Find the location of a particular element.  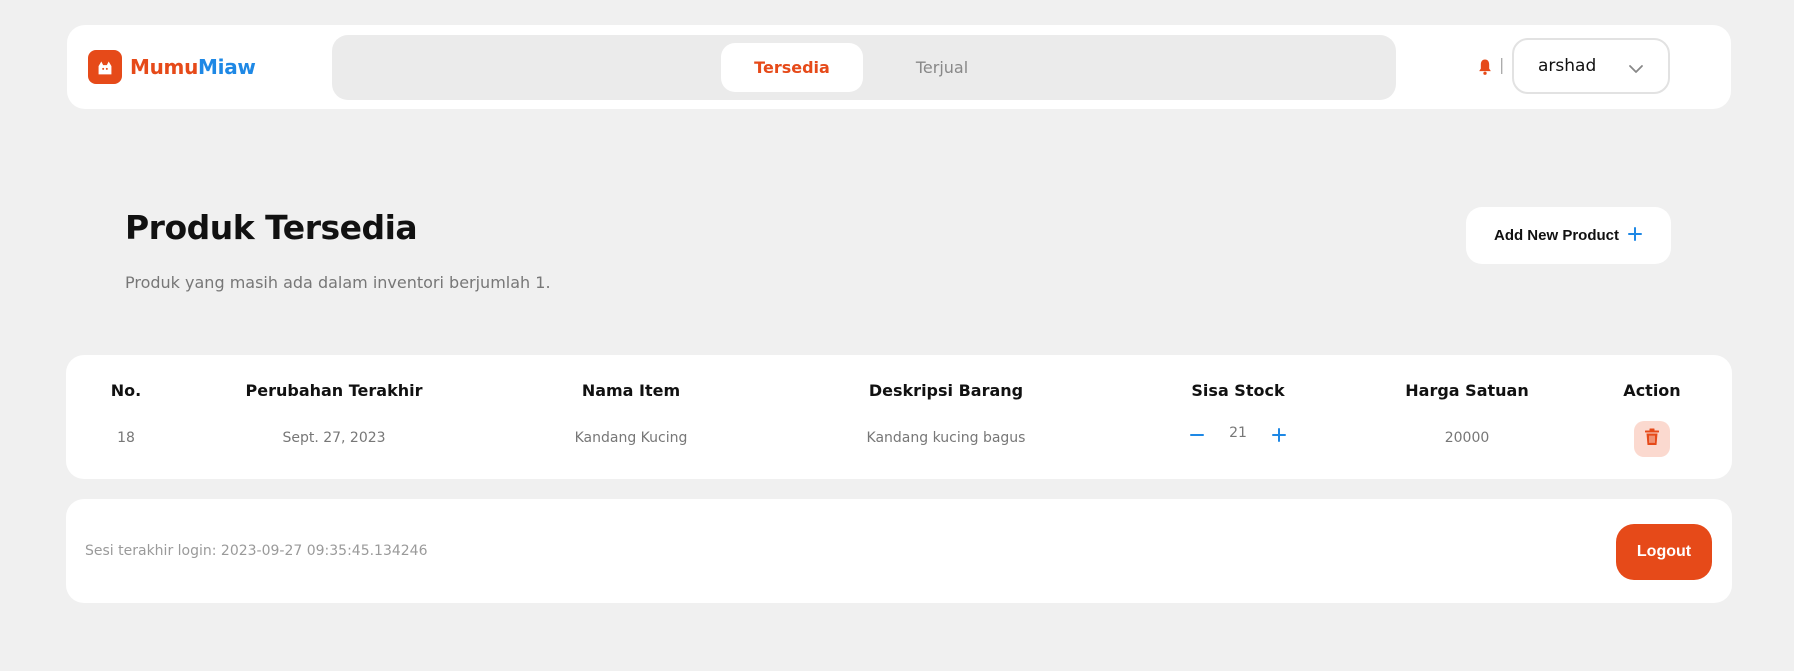

brand-name-part2: Miaw is located at coordinates (227, 67).